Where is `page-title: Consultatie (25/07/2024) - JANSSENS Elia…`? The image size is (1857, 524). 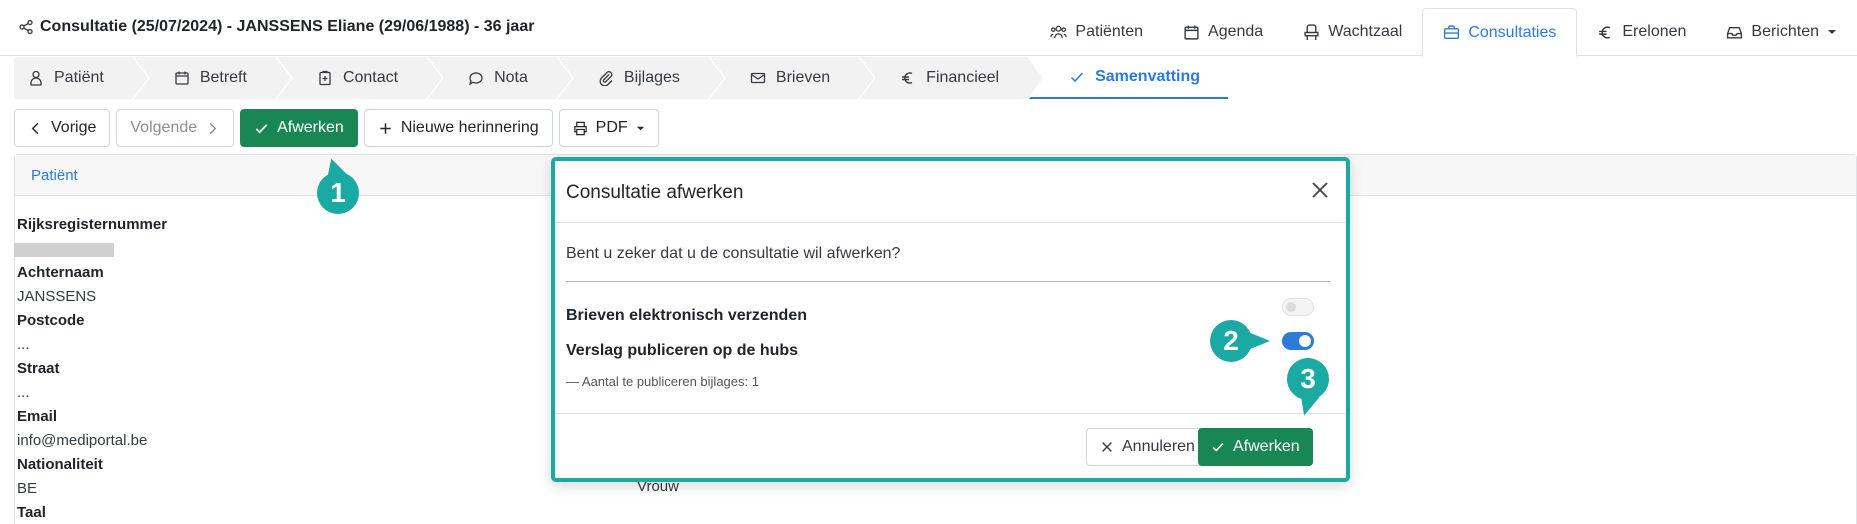 page-title: Consultatie (25/07/2024) - JANSSENS Elia… is located at coordinates (276, 27).